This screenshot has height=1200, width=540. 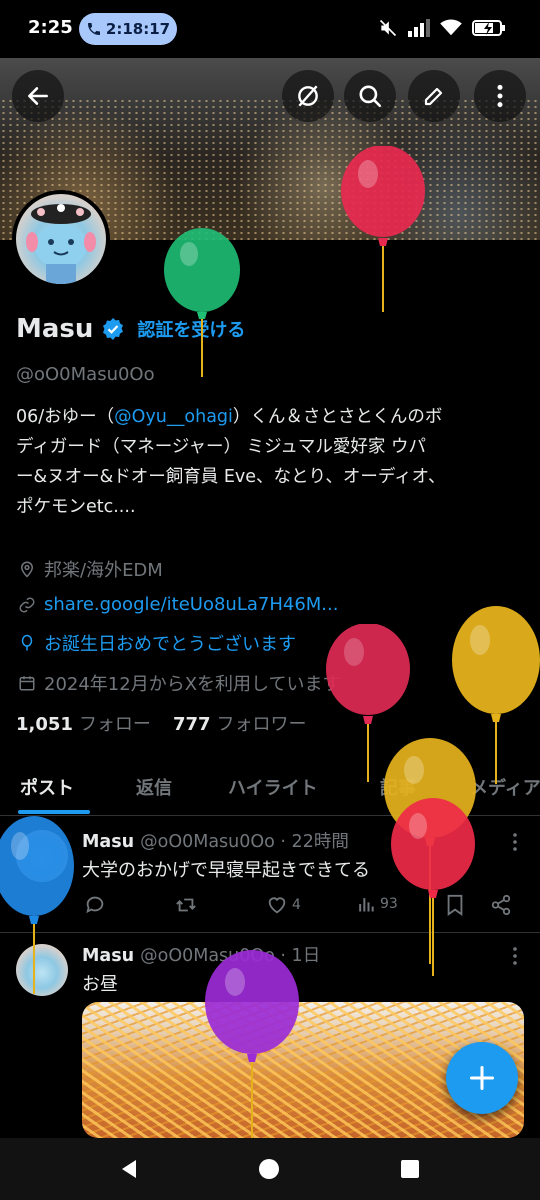 I want to click on following-stat: 1,051 フォロー, so click(x=83, y=723).